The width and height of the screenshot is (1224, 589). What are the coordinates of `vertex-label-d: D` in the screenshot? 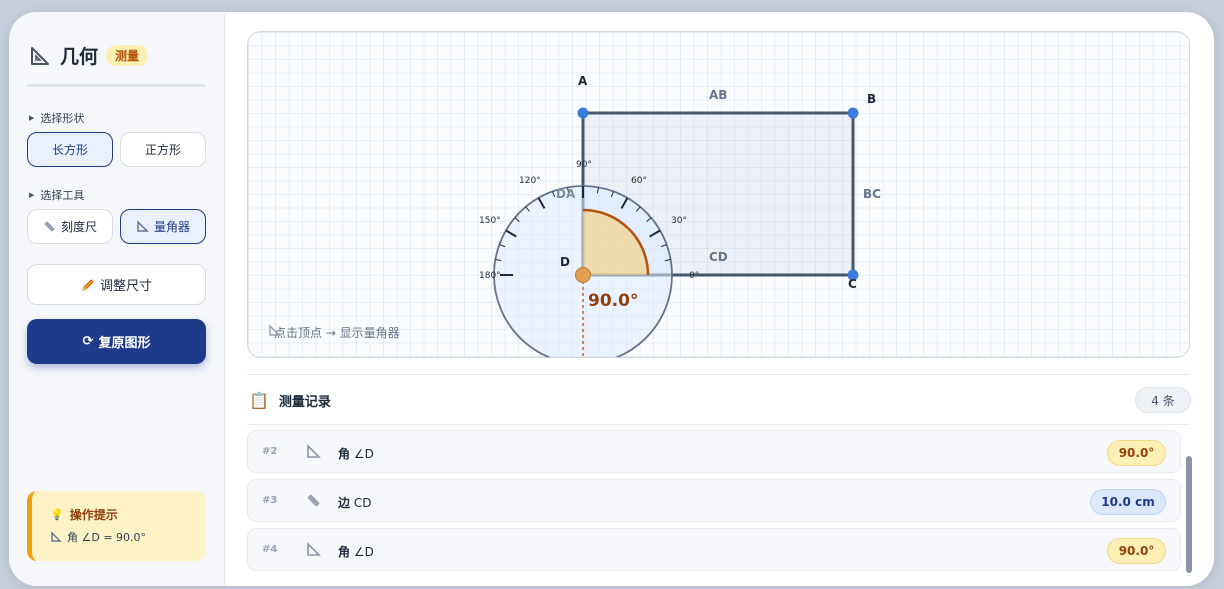 It's located at (565, 262).